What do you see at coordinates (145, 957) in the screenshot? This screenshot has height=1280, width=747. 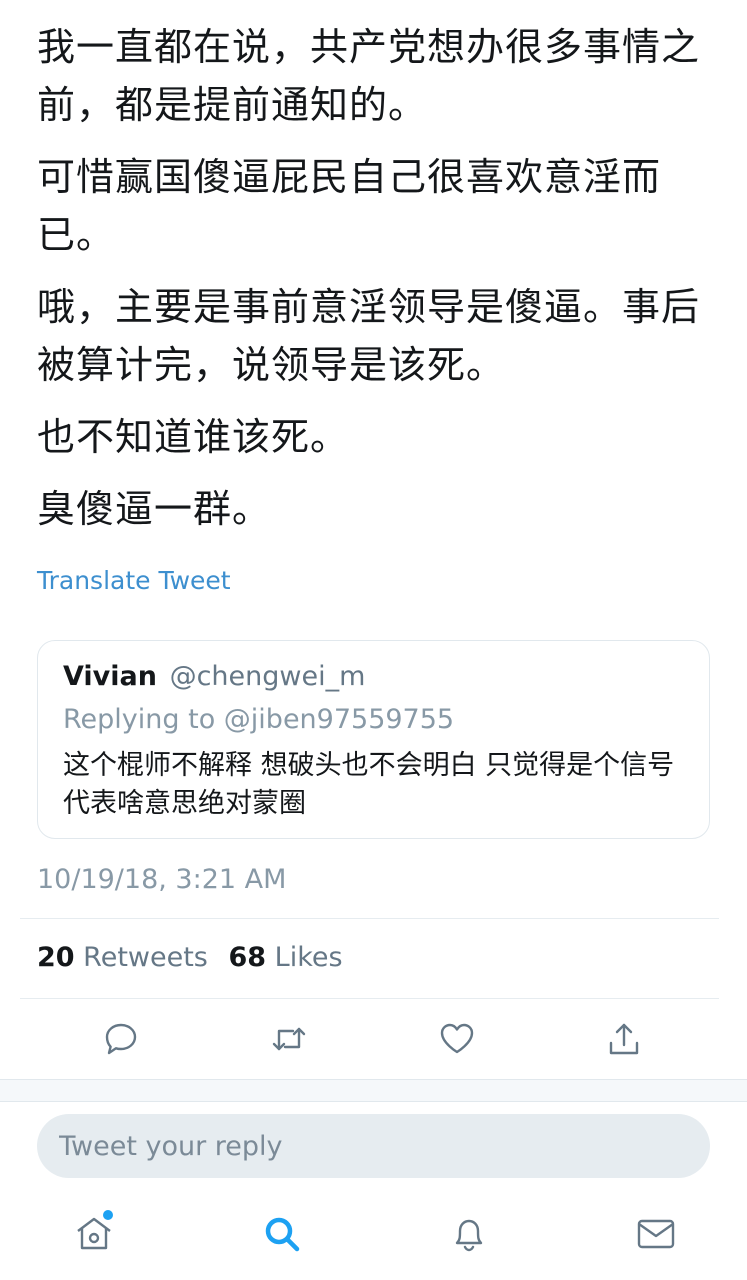 I see `retweets-label: Retweets` at bounding box center [145, 957].